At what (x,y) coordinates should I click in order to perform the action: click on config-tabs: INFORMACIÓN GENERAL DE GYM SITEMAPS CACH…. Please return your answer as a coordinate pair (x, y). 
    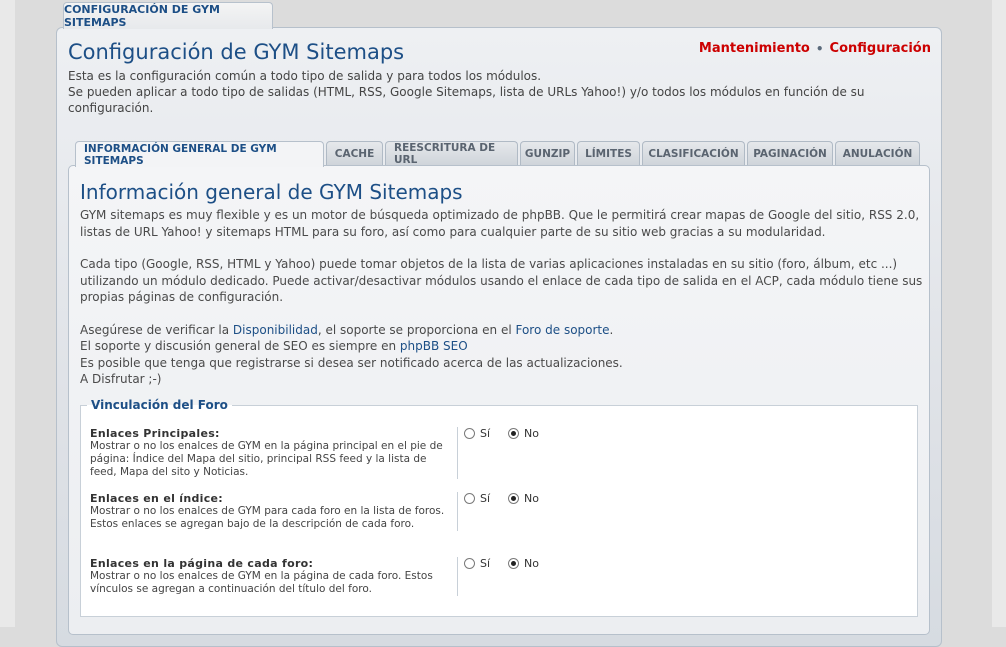
    Looking at the image, I should click on (498, 154).